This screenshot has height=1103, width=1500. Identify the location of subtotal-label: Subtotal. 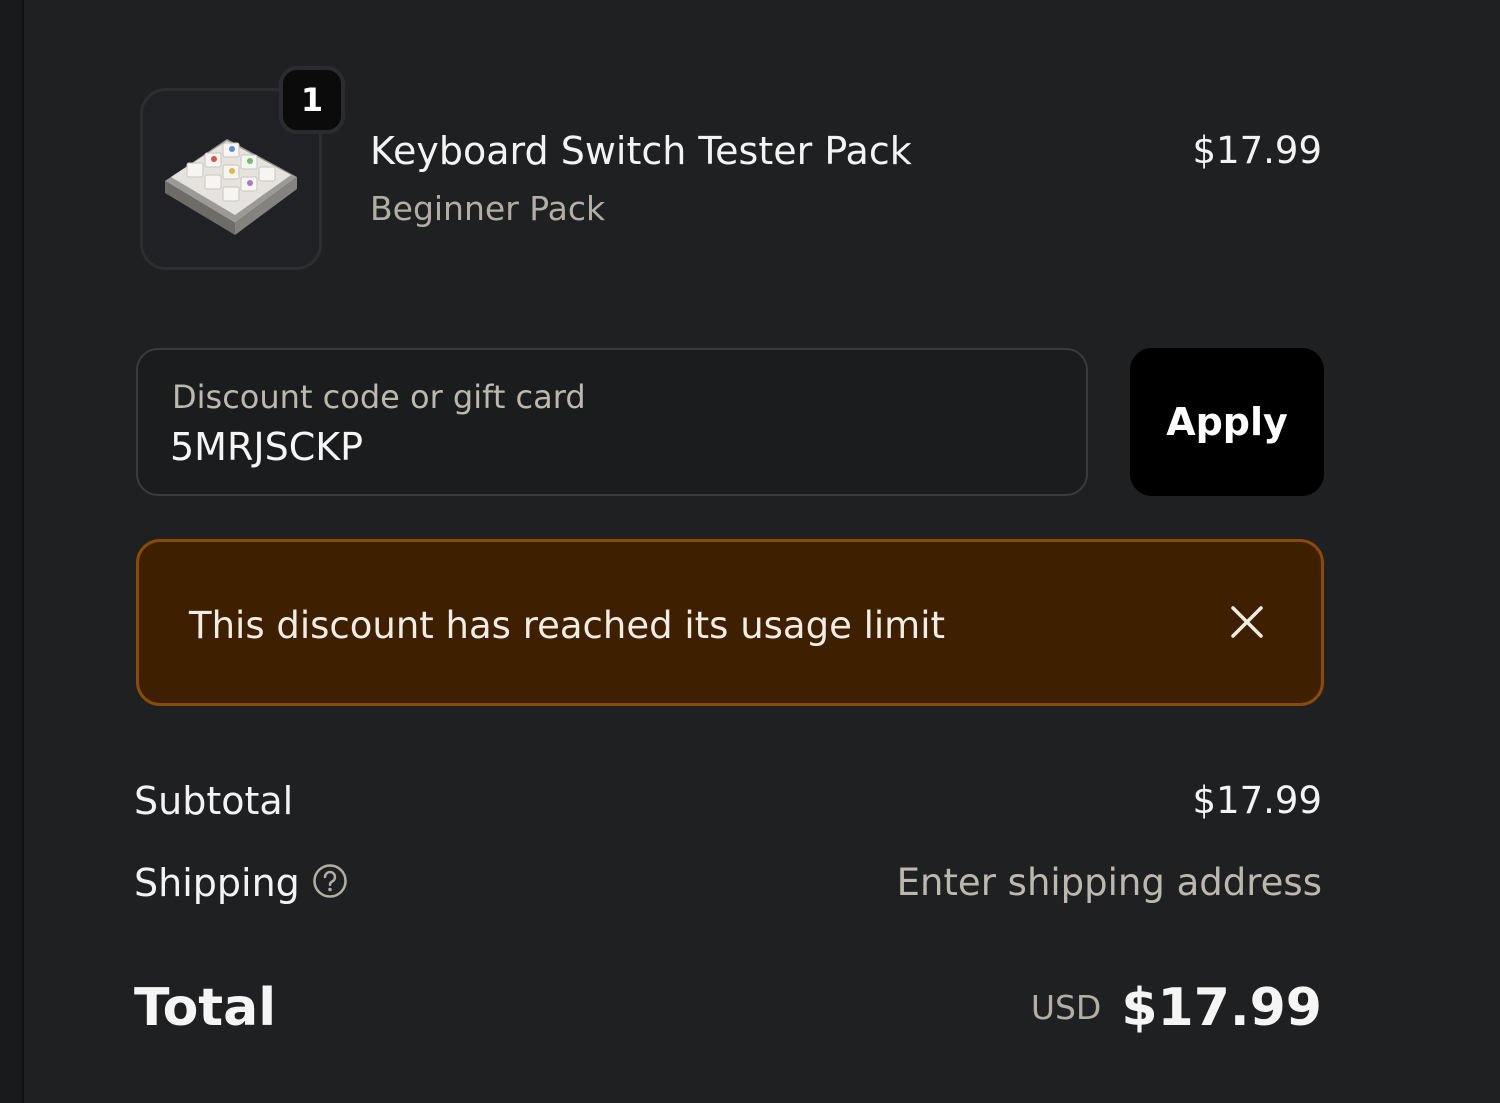
(214, 801).